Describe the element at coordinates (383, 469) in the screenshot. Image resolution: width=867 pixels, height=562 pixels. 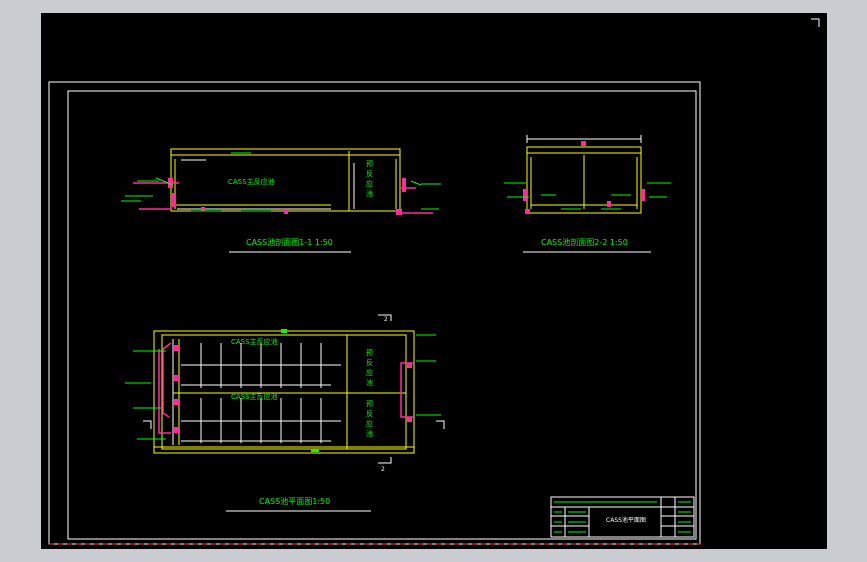
I see `section-mark-bottom-label: 2` at that location.